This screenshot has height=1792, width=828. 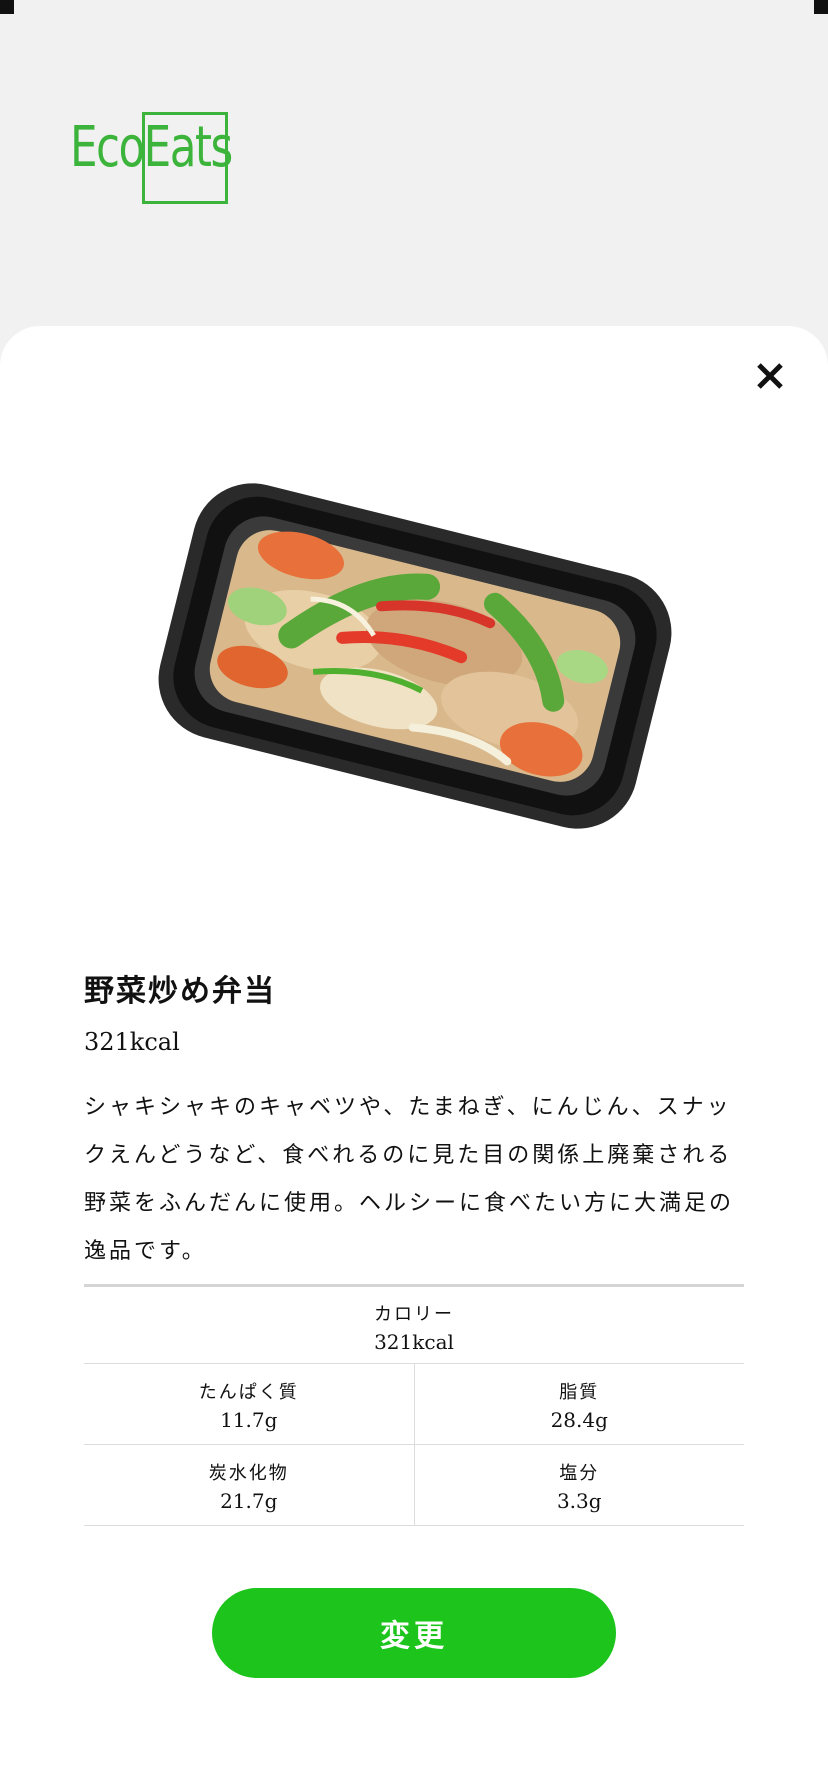 I want to click on nutrition-row: 炭水化物 21.7g 塩分 3.3g, so click(x=414, y=1485).